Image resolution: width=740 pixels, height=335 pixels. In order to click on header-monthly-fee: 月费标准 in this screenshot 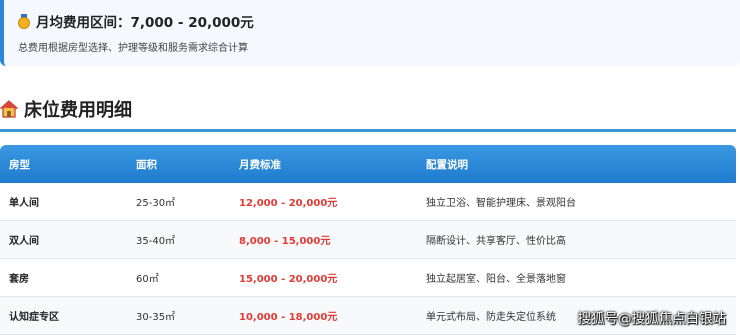, I will do `click(260, 164)`.